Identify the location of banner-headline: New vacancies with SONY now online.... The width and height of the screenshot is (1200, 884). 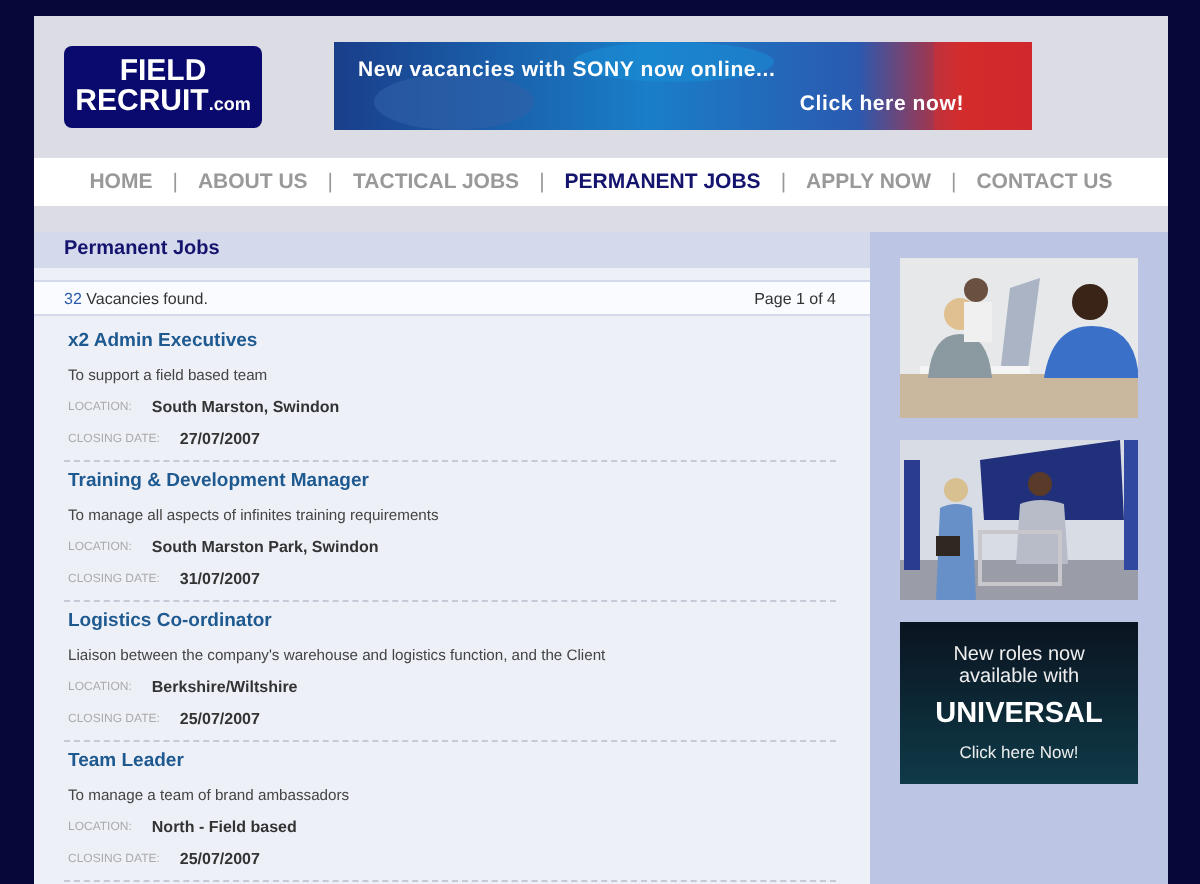
(683, 69).